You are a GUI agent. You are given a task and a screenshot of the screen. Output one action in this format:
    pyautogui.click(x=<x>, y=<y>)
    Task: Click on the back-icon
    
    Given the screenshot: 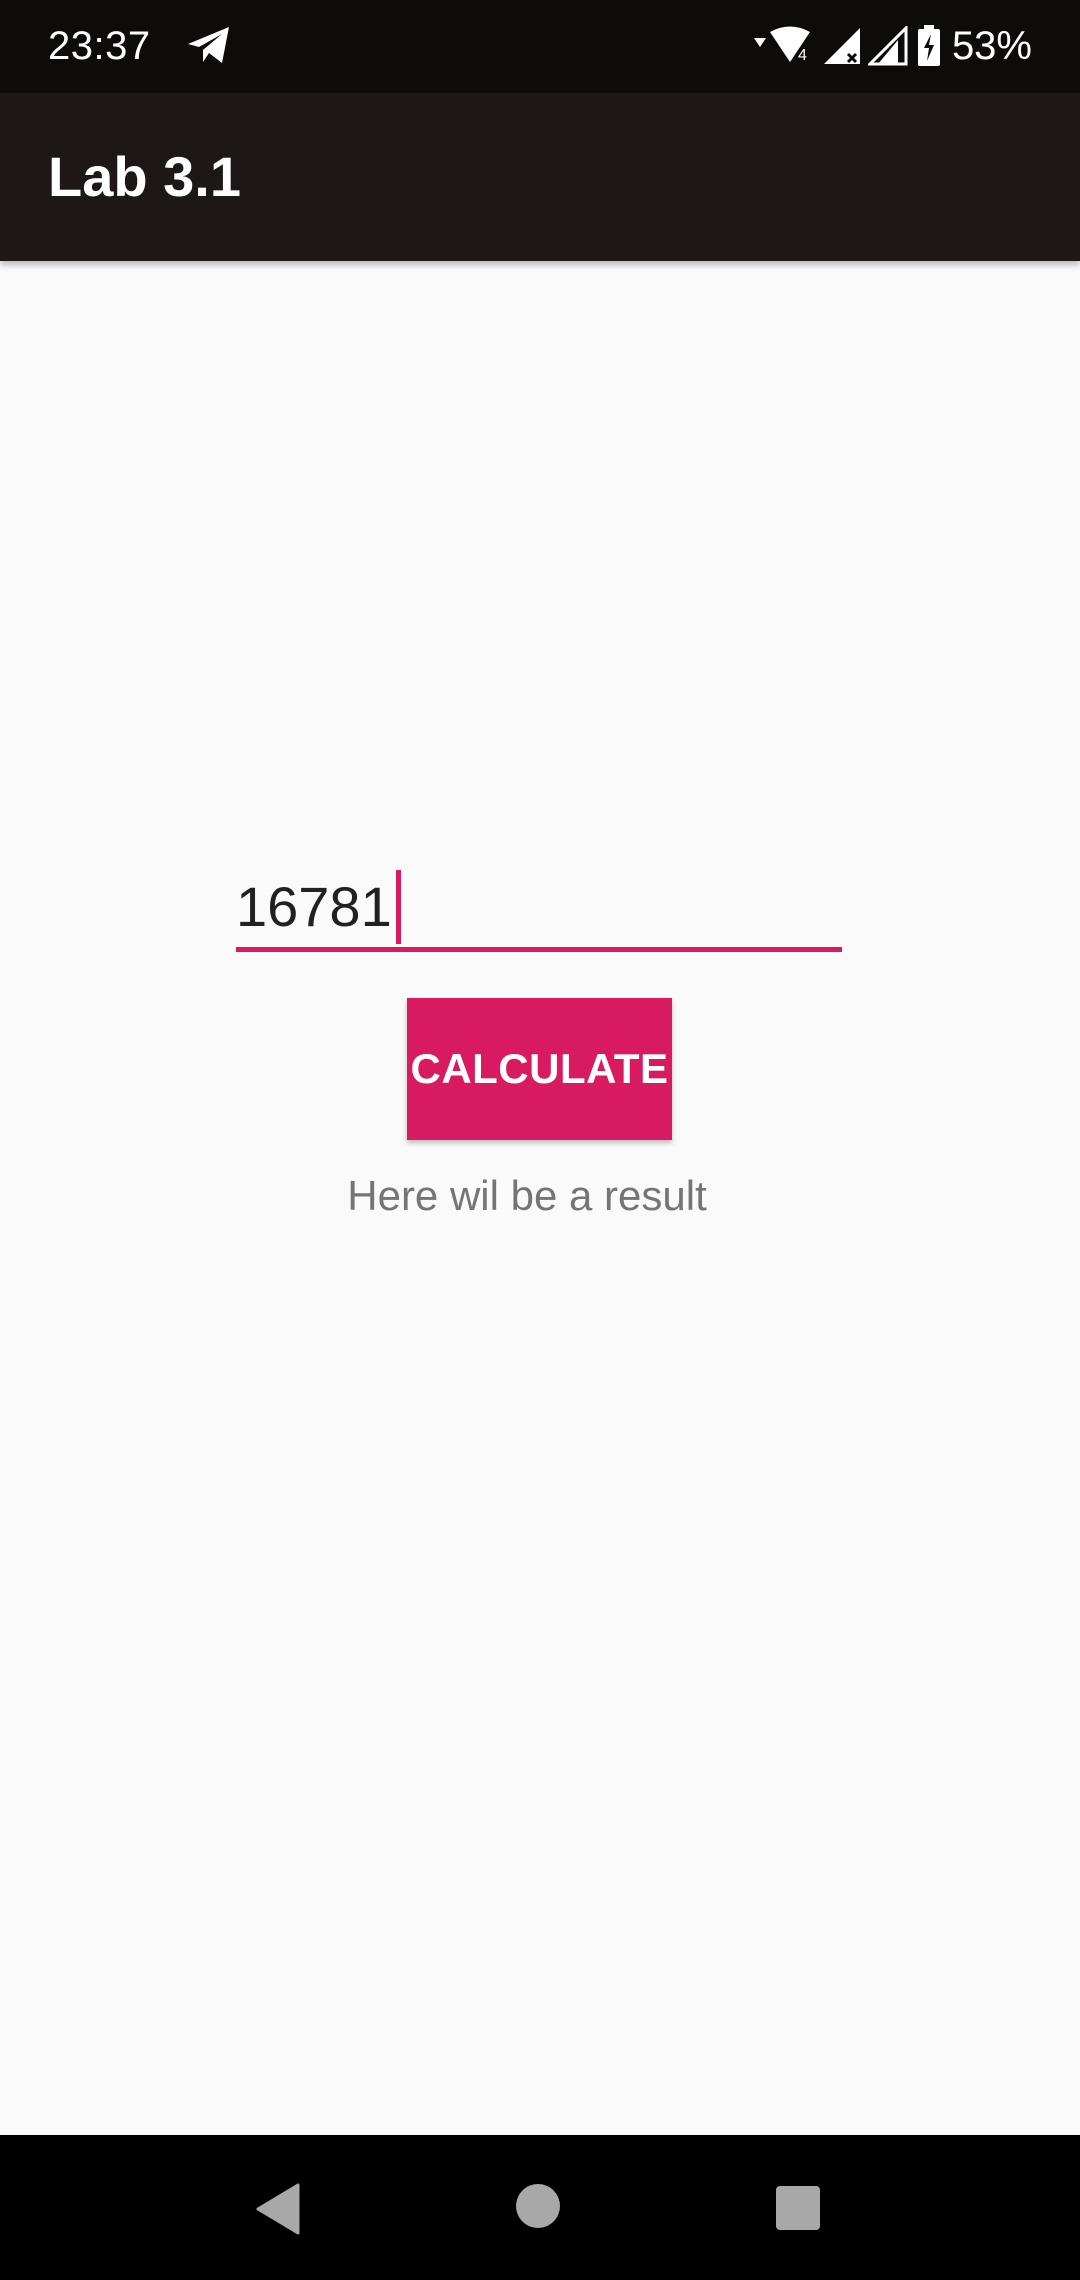 What is the action you would take?
    pyautogui.click(x=277, y=2209)
    